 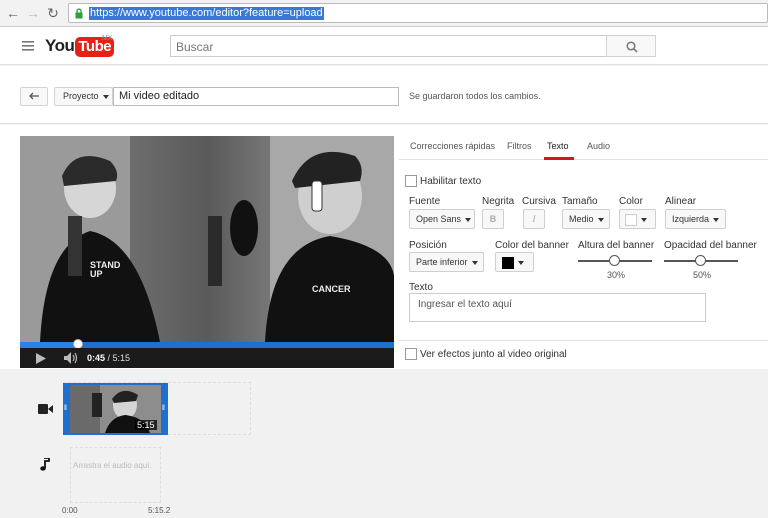 What do you see at coordinates (146, 425) in the screenshot?
I see `clip-duration: 5:15` at bounding box center [146, 425].